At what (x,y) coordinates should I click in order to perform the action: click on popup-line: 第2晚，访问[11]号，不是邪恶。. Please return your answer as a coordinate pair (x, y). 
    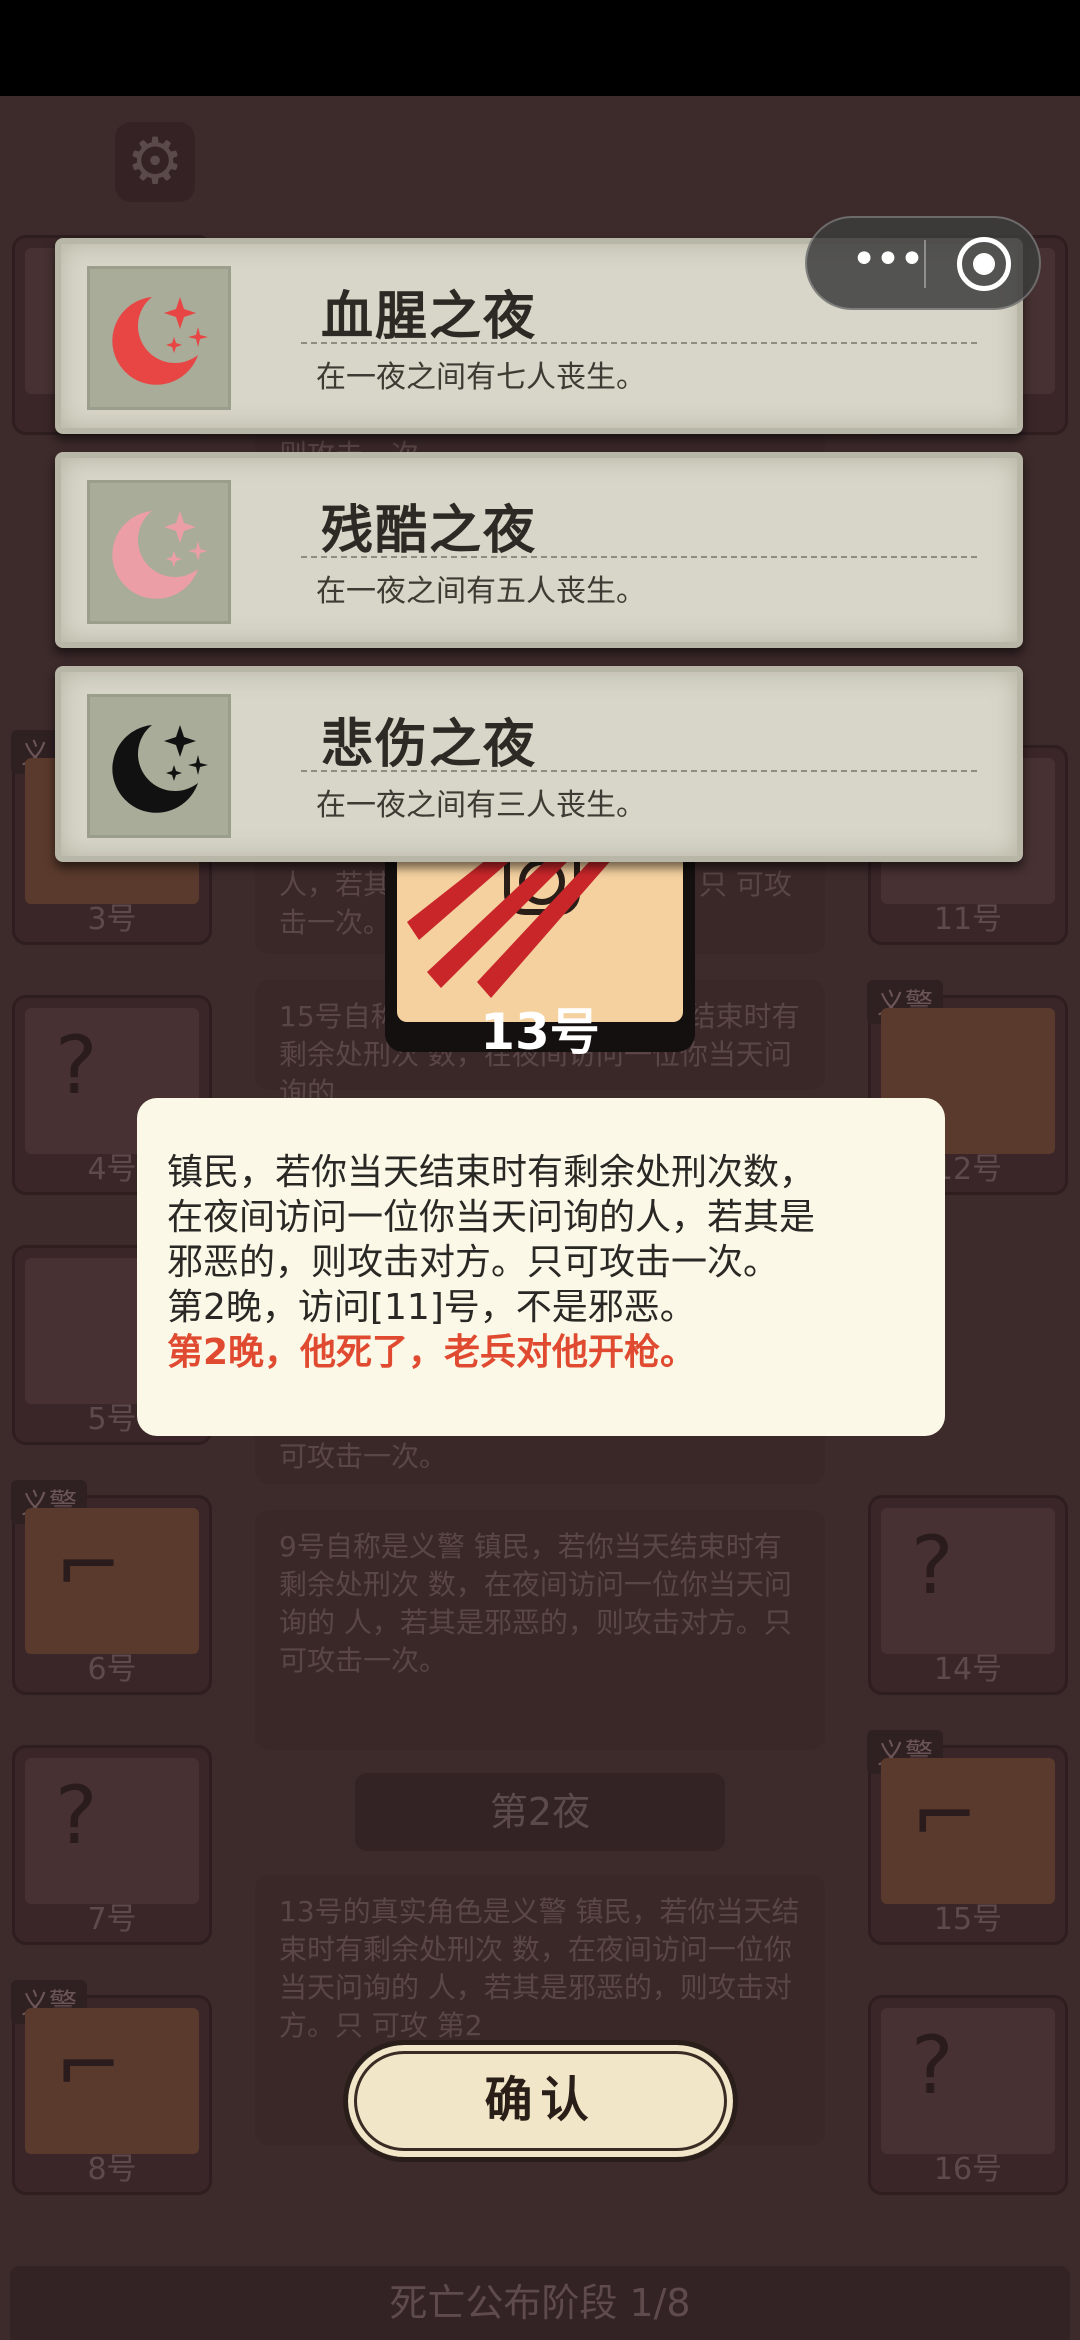
    Looking at the image, I should click on (431, 1307).